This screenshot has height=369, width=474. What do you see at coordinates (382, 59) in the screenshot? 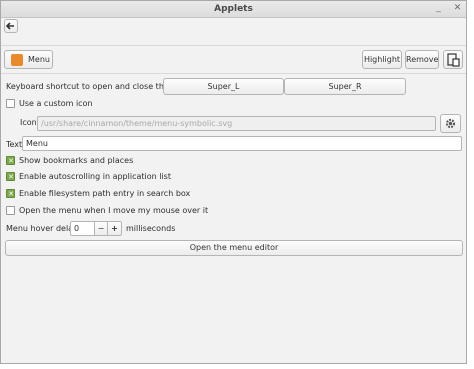
I see `highlight-button: Highlight` at bounding box center [382, 59].